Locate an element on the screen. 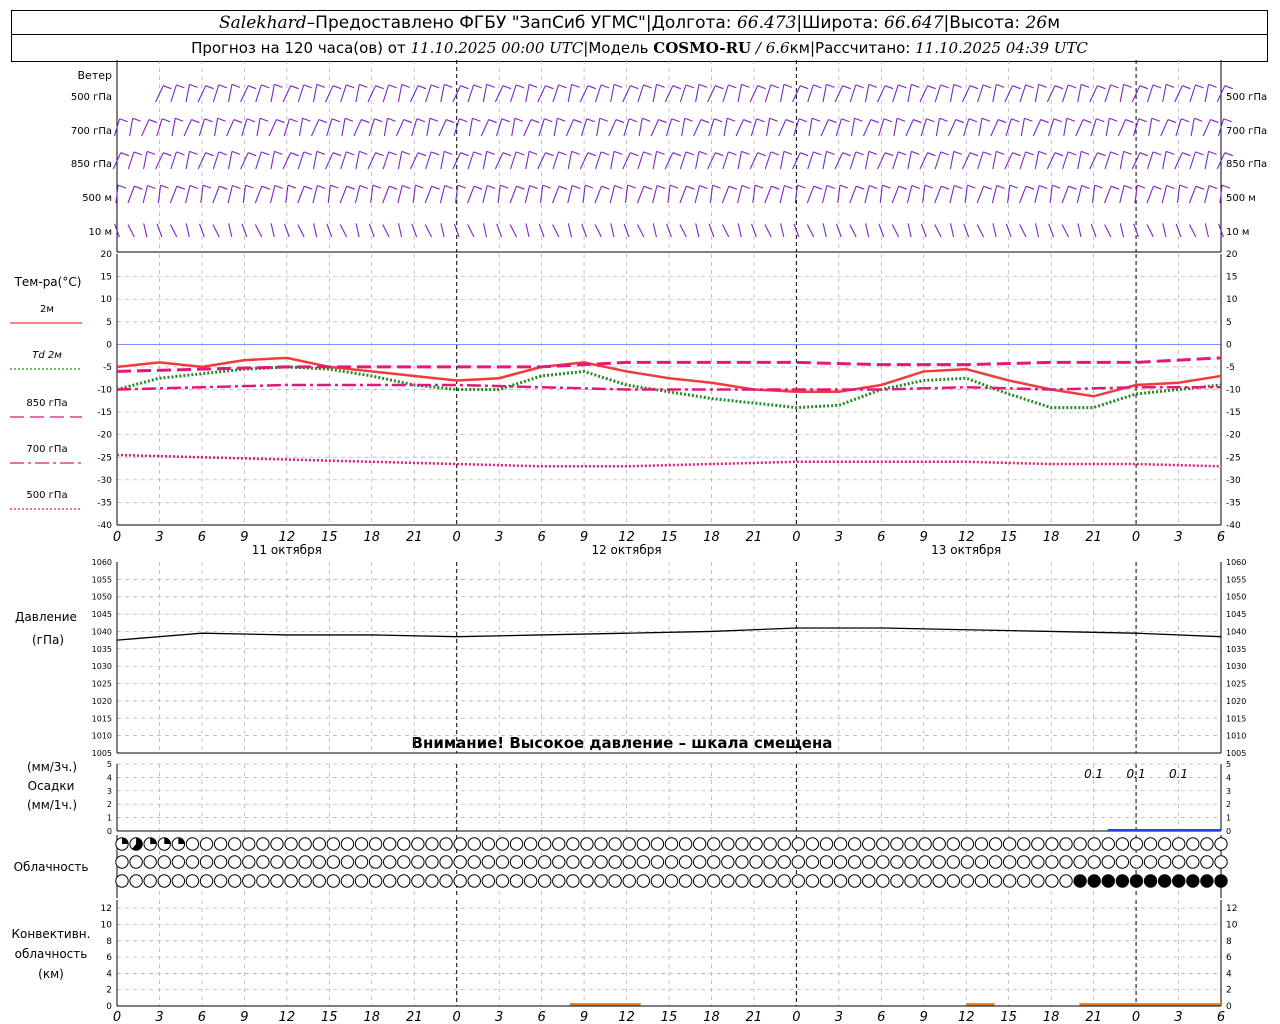 This screenshot has width=1280, height=1024. temp-ytick: -15 is located at coordinates (104, 413).